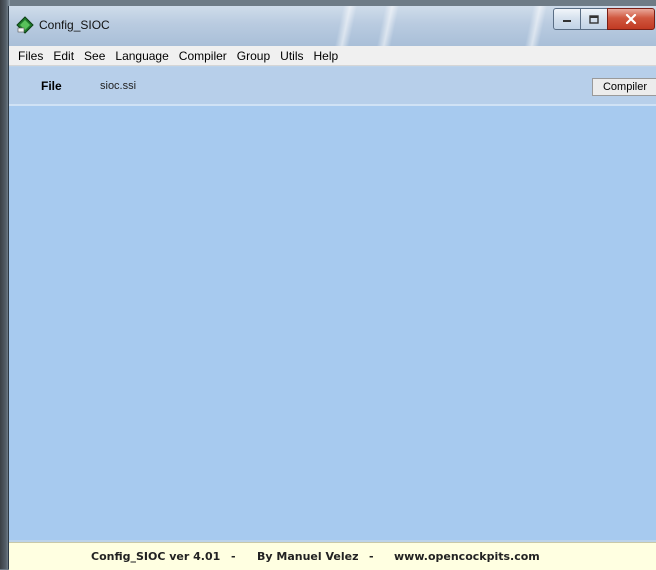 The image size is (656, 570). I want to click on maximize-button, so click(594, 19).